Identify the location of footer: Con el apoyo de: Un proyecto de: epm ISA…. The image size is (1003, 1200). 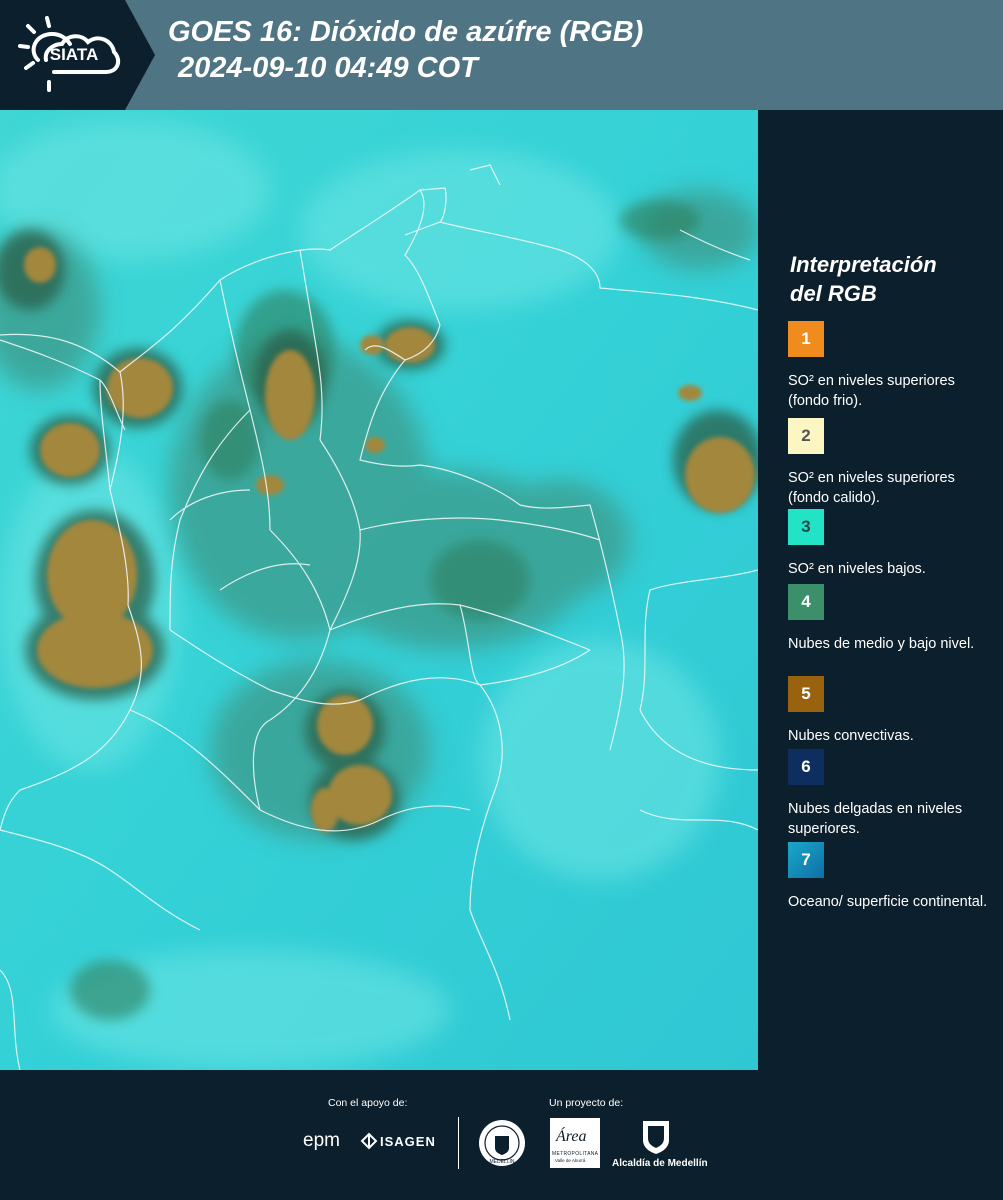
(501, 1135).